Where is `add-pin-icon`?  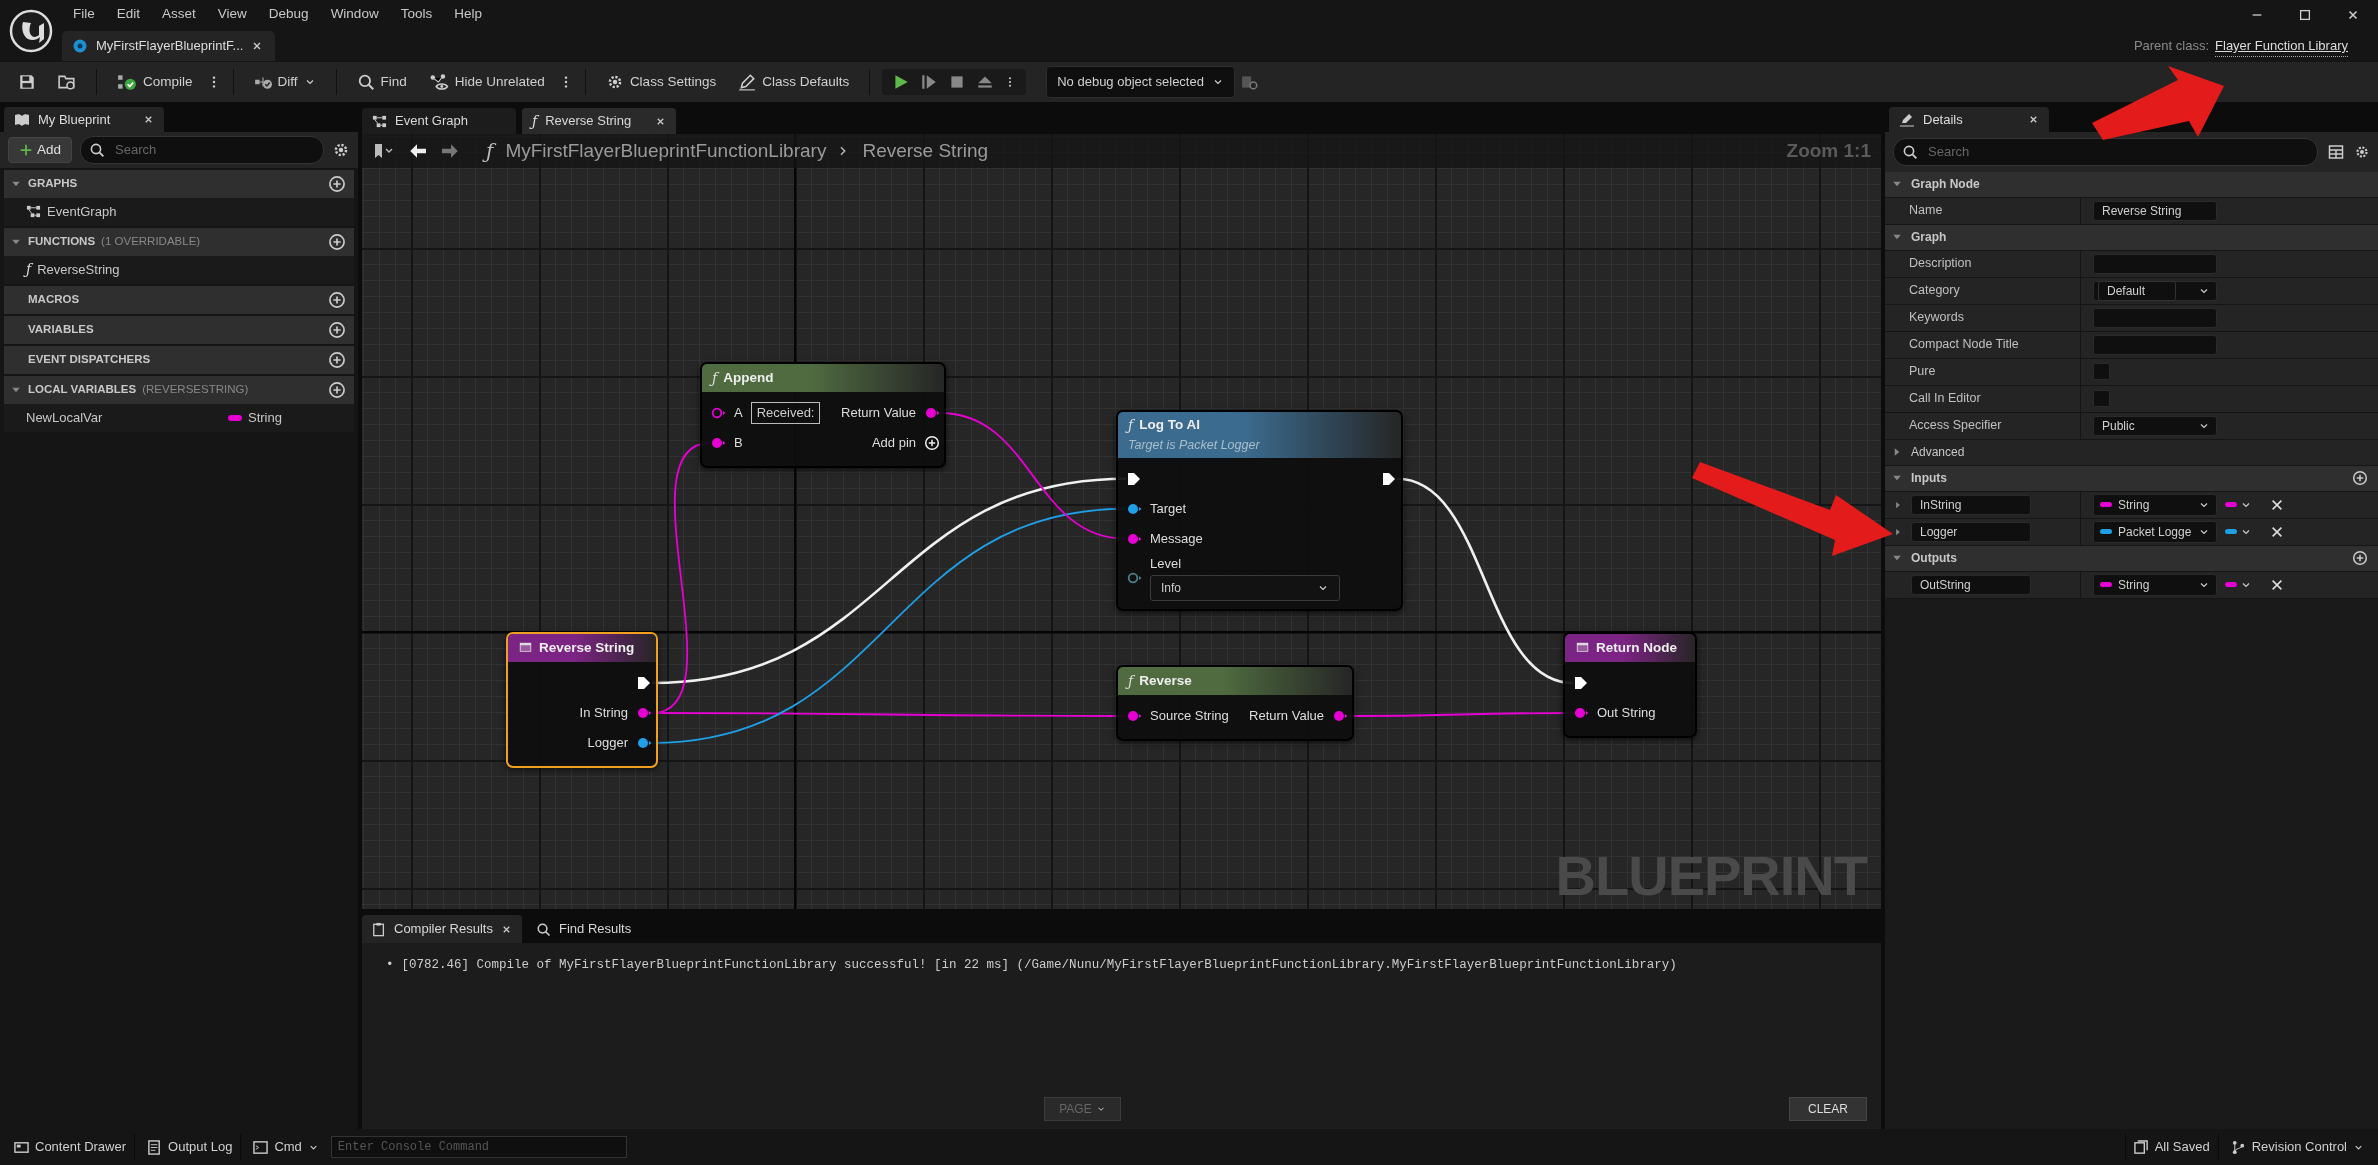 add-pin-icon is located at coordinates (932, 443).